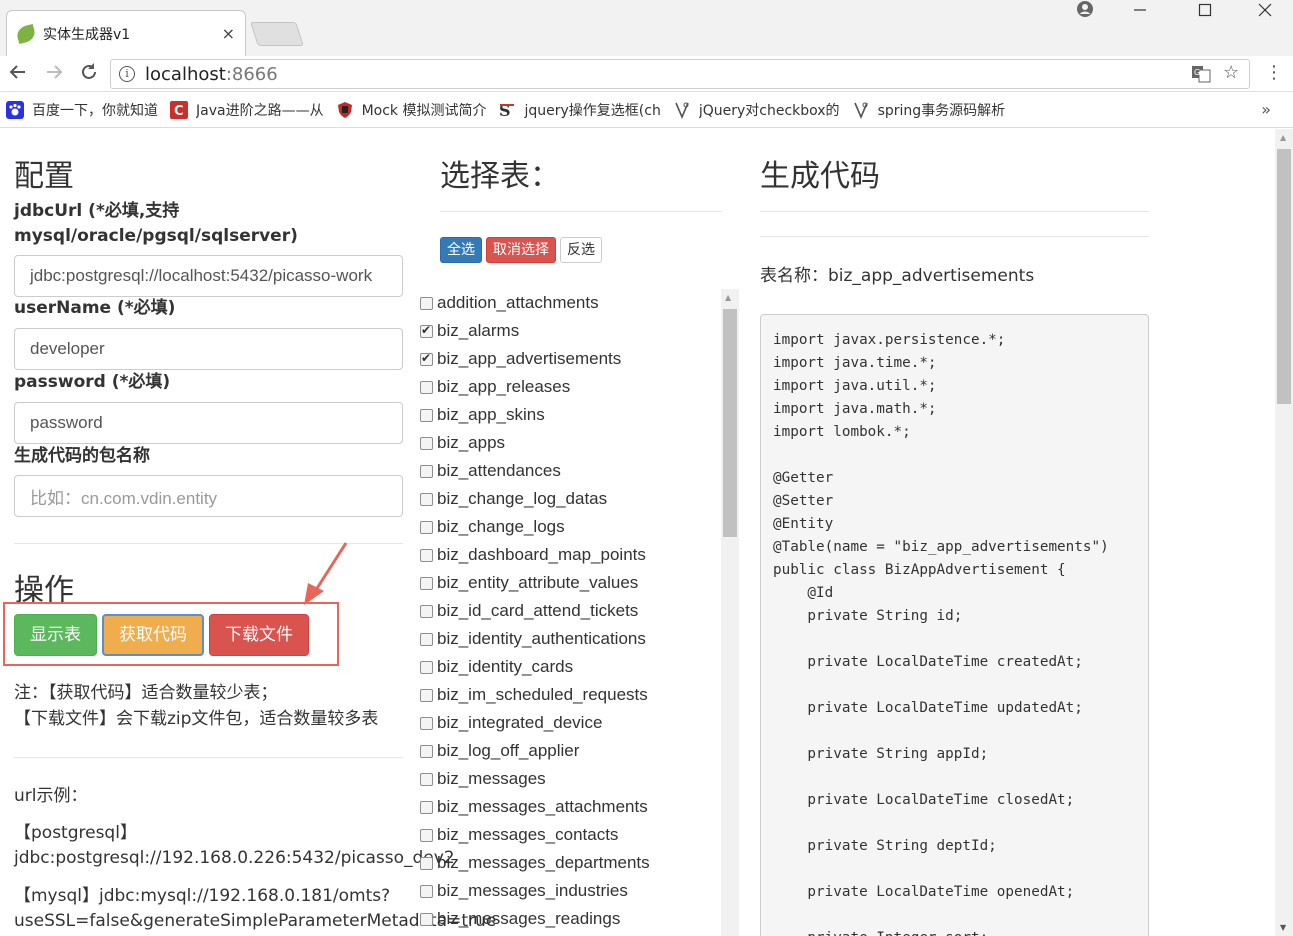 The width and height of the screenshot is (1293, 936). I want to click on bookmark-star-icon: ☆, so click(1231, 72).